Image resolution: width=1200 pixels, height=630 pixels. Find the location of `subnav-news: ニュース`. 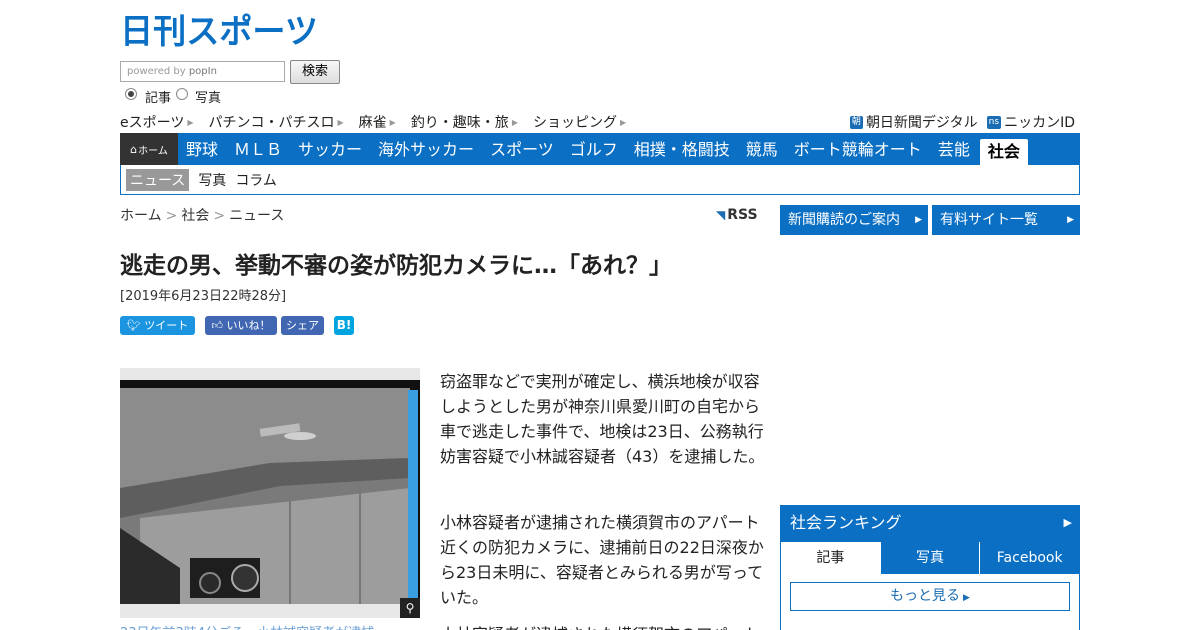

subnav-news: ニュース is located at coordinates (158, 179).